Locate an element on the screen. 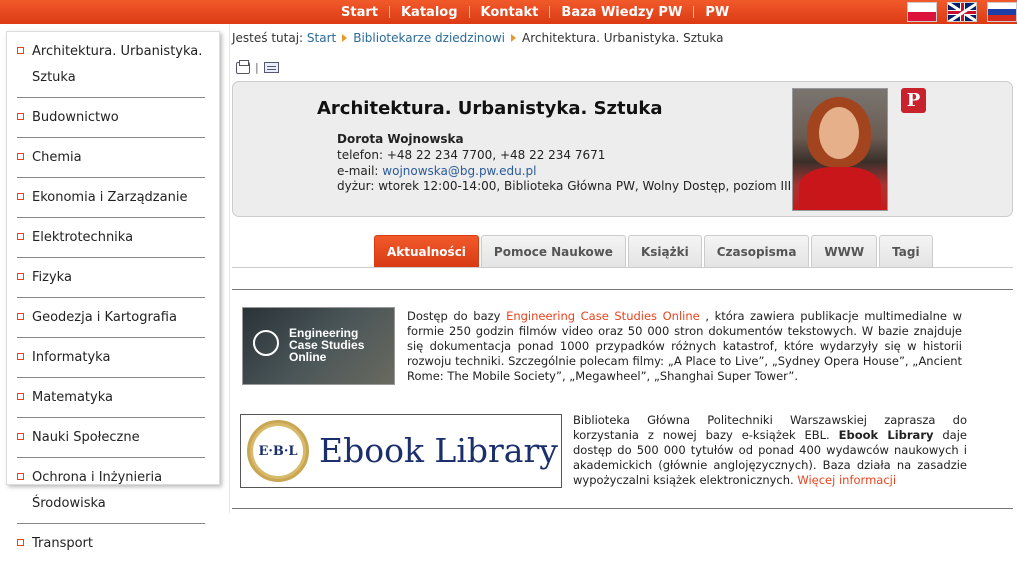  flag-gb-icon is located at coordinates (962, 12).